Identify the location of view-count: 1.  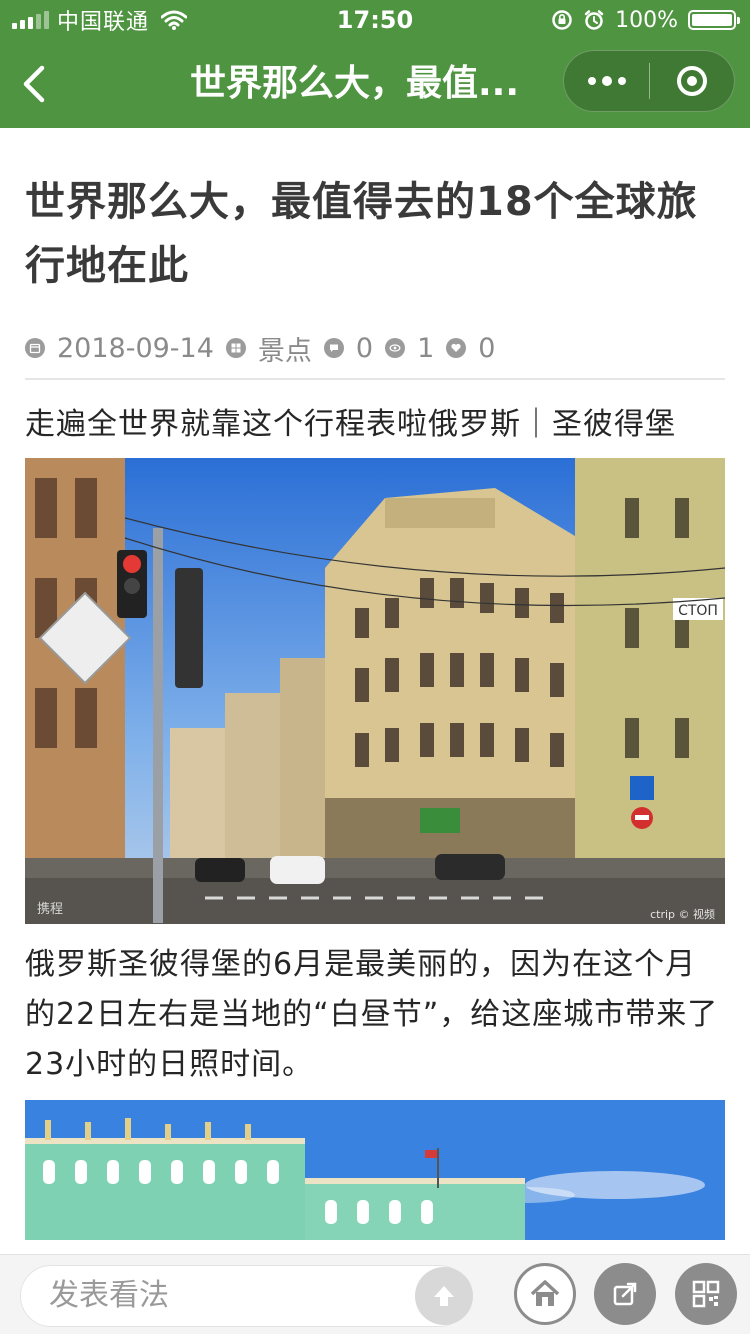
(426, 348).